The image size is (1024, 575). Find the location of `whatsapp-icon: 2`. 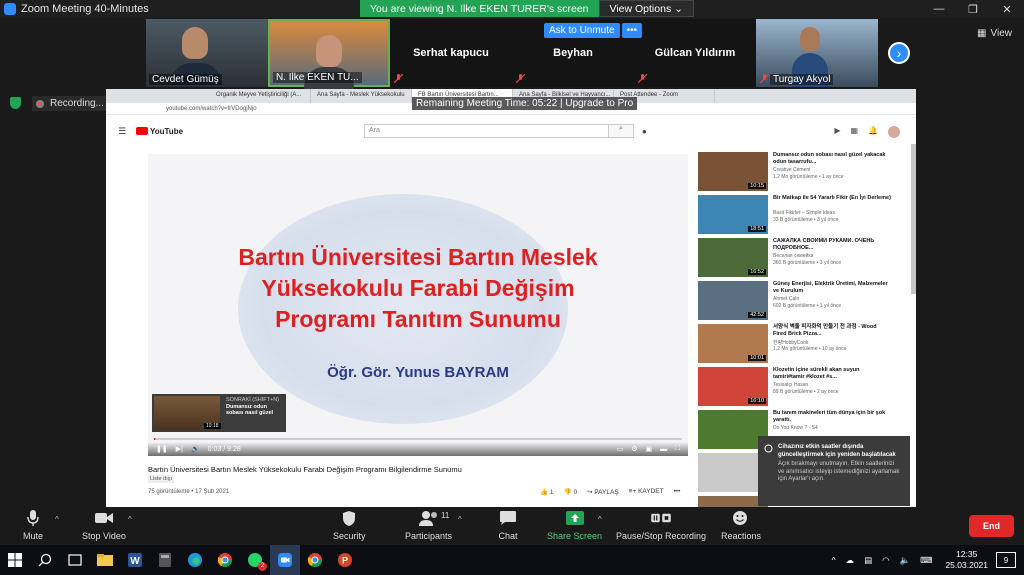

whatsapp-icon: 2 is located at coordinates (255, 560).